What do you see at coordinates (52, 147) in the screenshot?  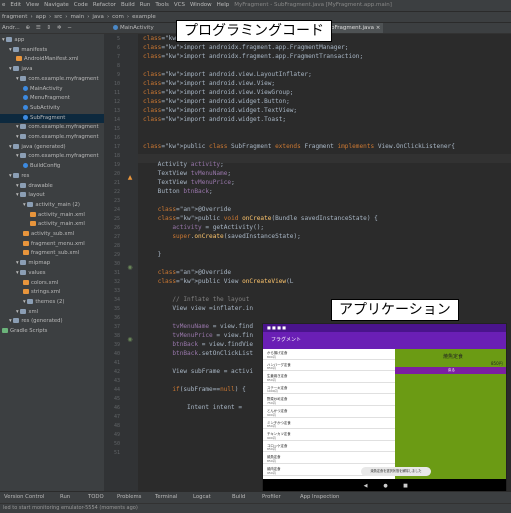 I see `tree-item: ▾ java (generated)` at bounding box center [52, 147].